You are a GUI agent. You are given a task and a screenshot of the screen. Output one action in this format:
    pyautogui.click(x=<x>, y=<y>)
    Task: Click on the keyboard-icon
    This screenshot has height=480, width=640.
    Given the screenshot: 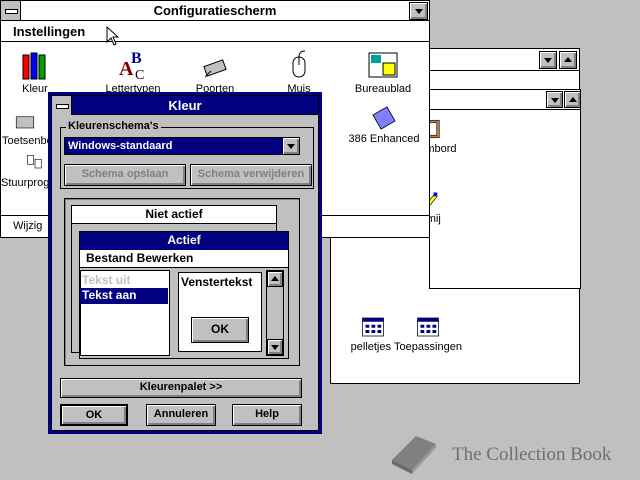 What is the action you would take?
    pyautogui.click(x=25, y=122)
    